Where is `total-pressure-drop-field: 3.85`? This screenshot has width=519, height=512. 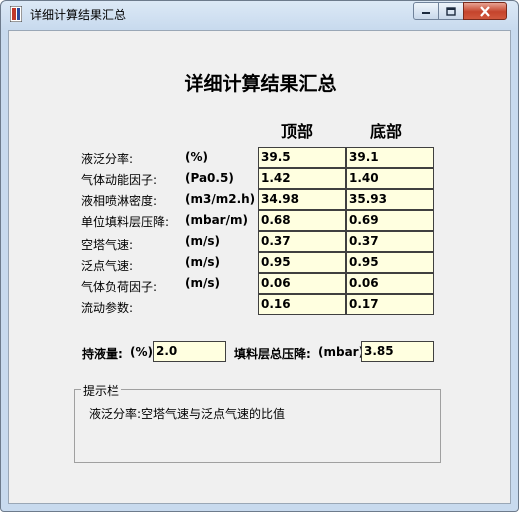 total-pressure-drop-field: 3.85 is located at coordinates (397, 351).